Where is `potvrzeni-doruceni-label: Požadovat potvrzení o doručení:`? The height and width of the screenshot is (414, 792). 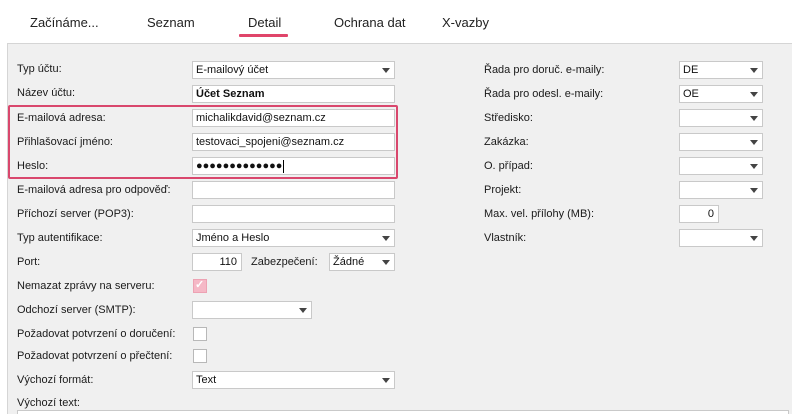 potvrzeni-doruceni-label: Požadovat potvrzení o doručení: is located at coordinates (96, 334).